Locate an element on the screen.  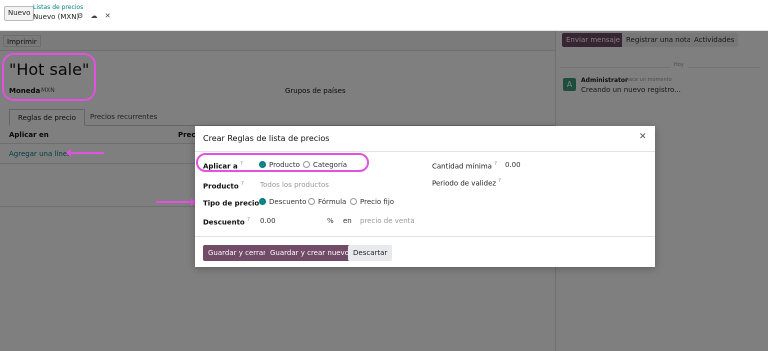
min-quantity-label: Cantidad mínima ? is located at coordinates (464, 166).